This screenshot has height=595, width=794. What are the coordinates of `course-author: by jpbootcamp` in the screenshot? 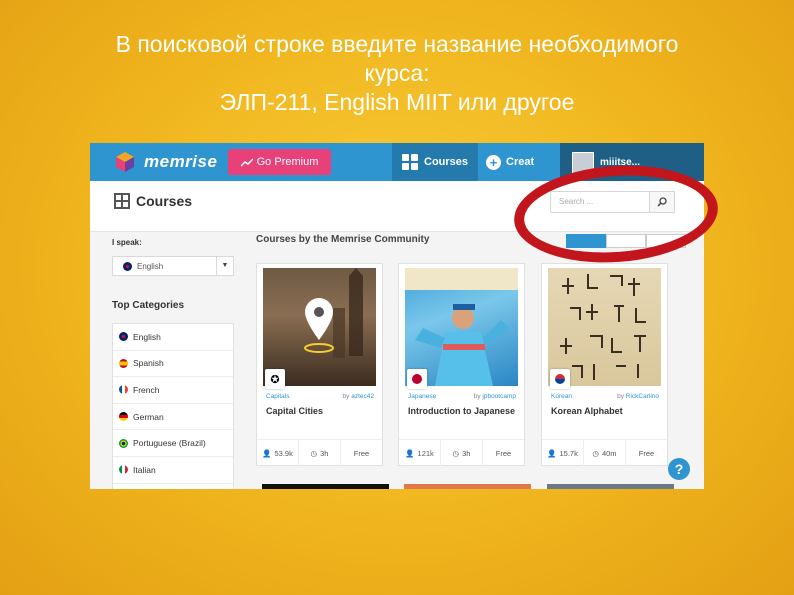 It's located at (495, 396).